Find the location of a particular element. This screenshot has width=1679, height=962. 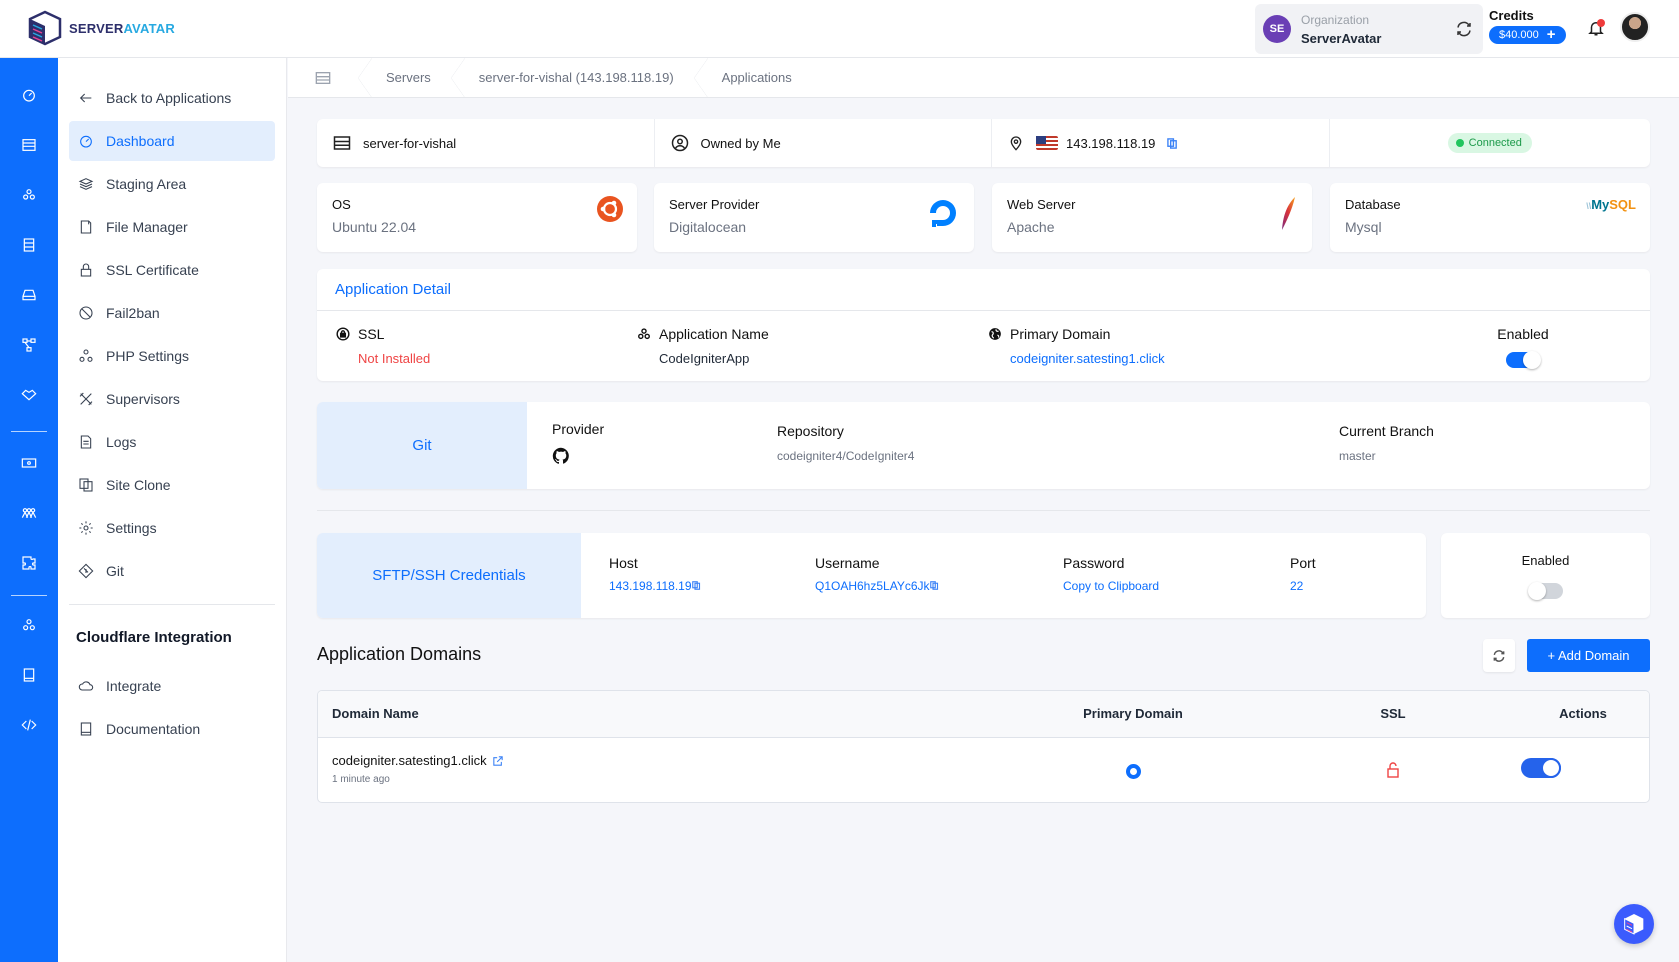

host-value: 143.198.118.19 is located at coordinates (650, 586).